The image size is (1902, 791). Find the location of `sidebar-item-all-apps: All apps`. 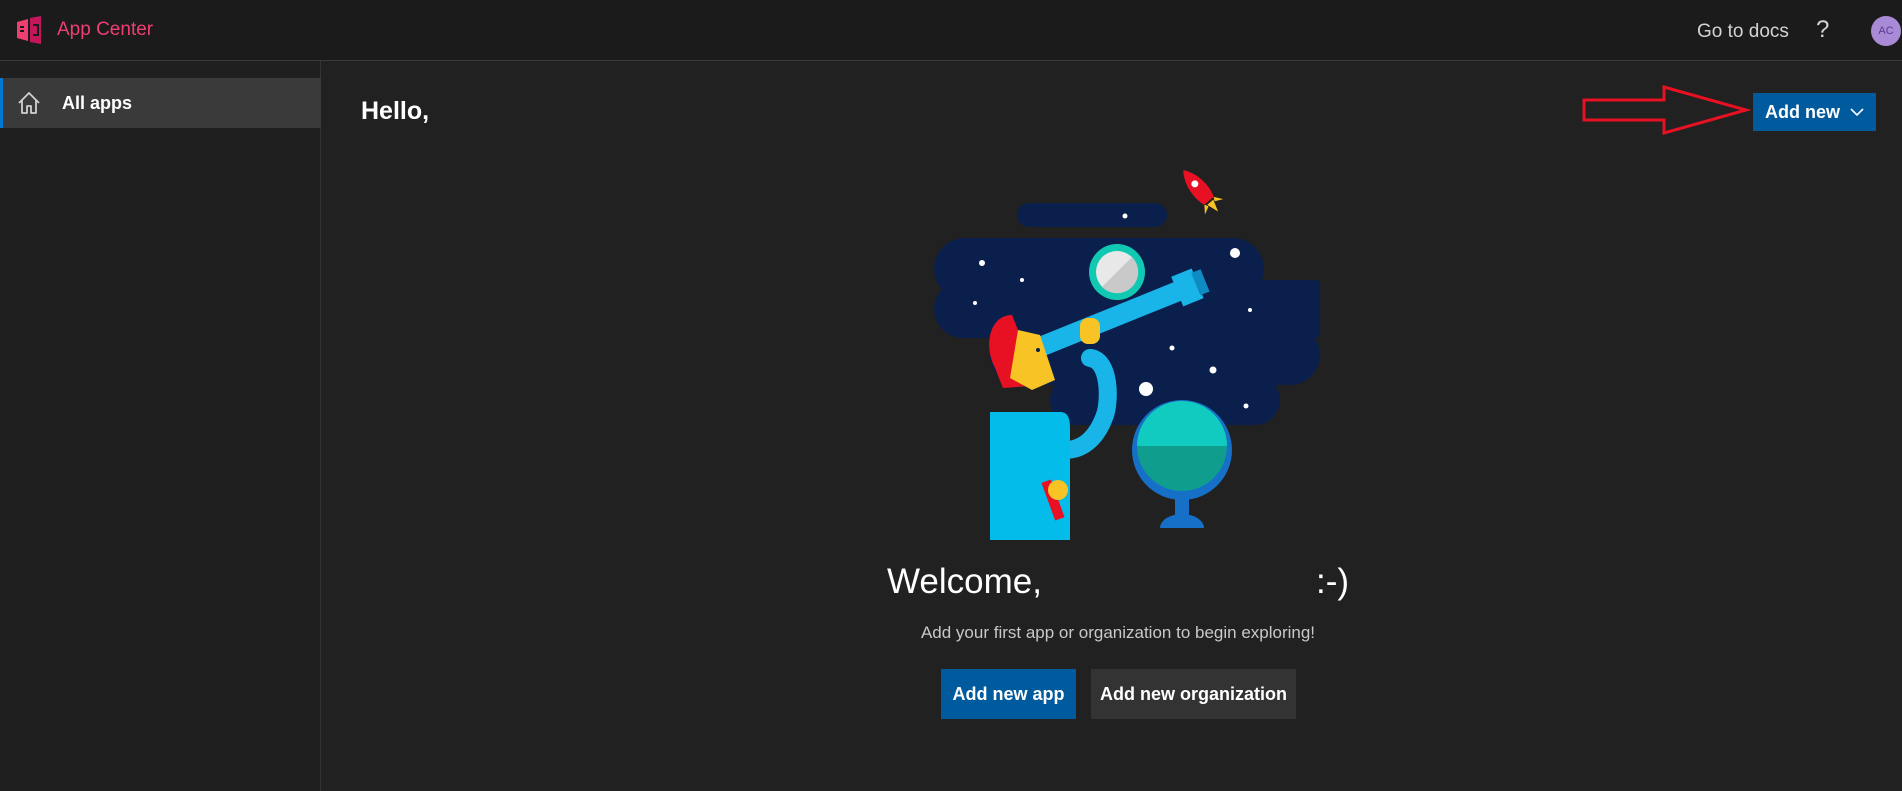

sidebar-item-all-apps: All apps is located at coordinates (160, 103).